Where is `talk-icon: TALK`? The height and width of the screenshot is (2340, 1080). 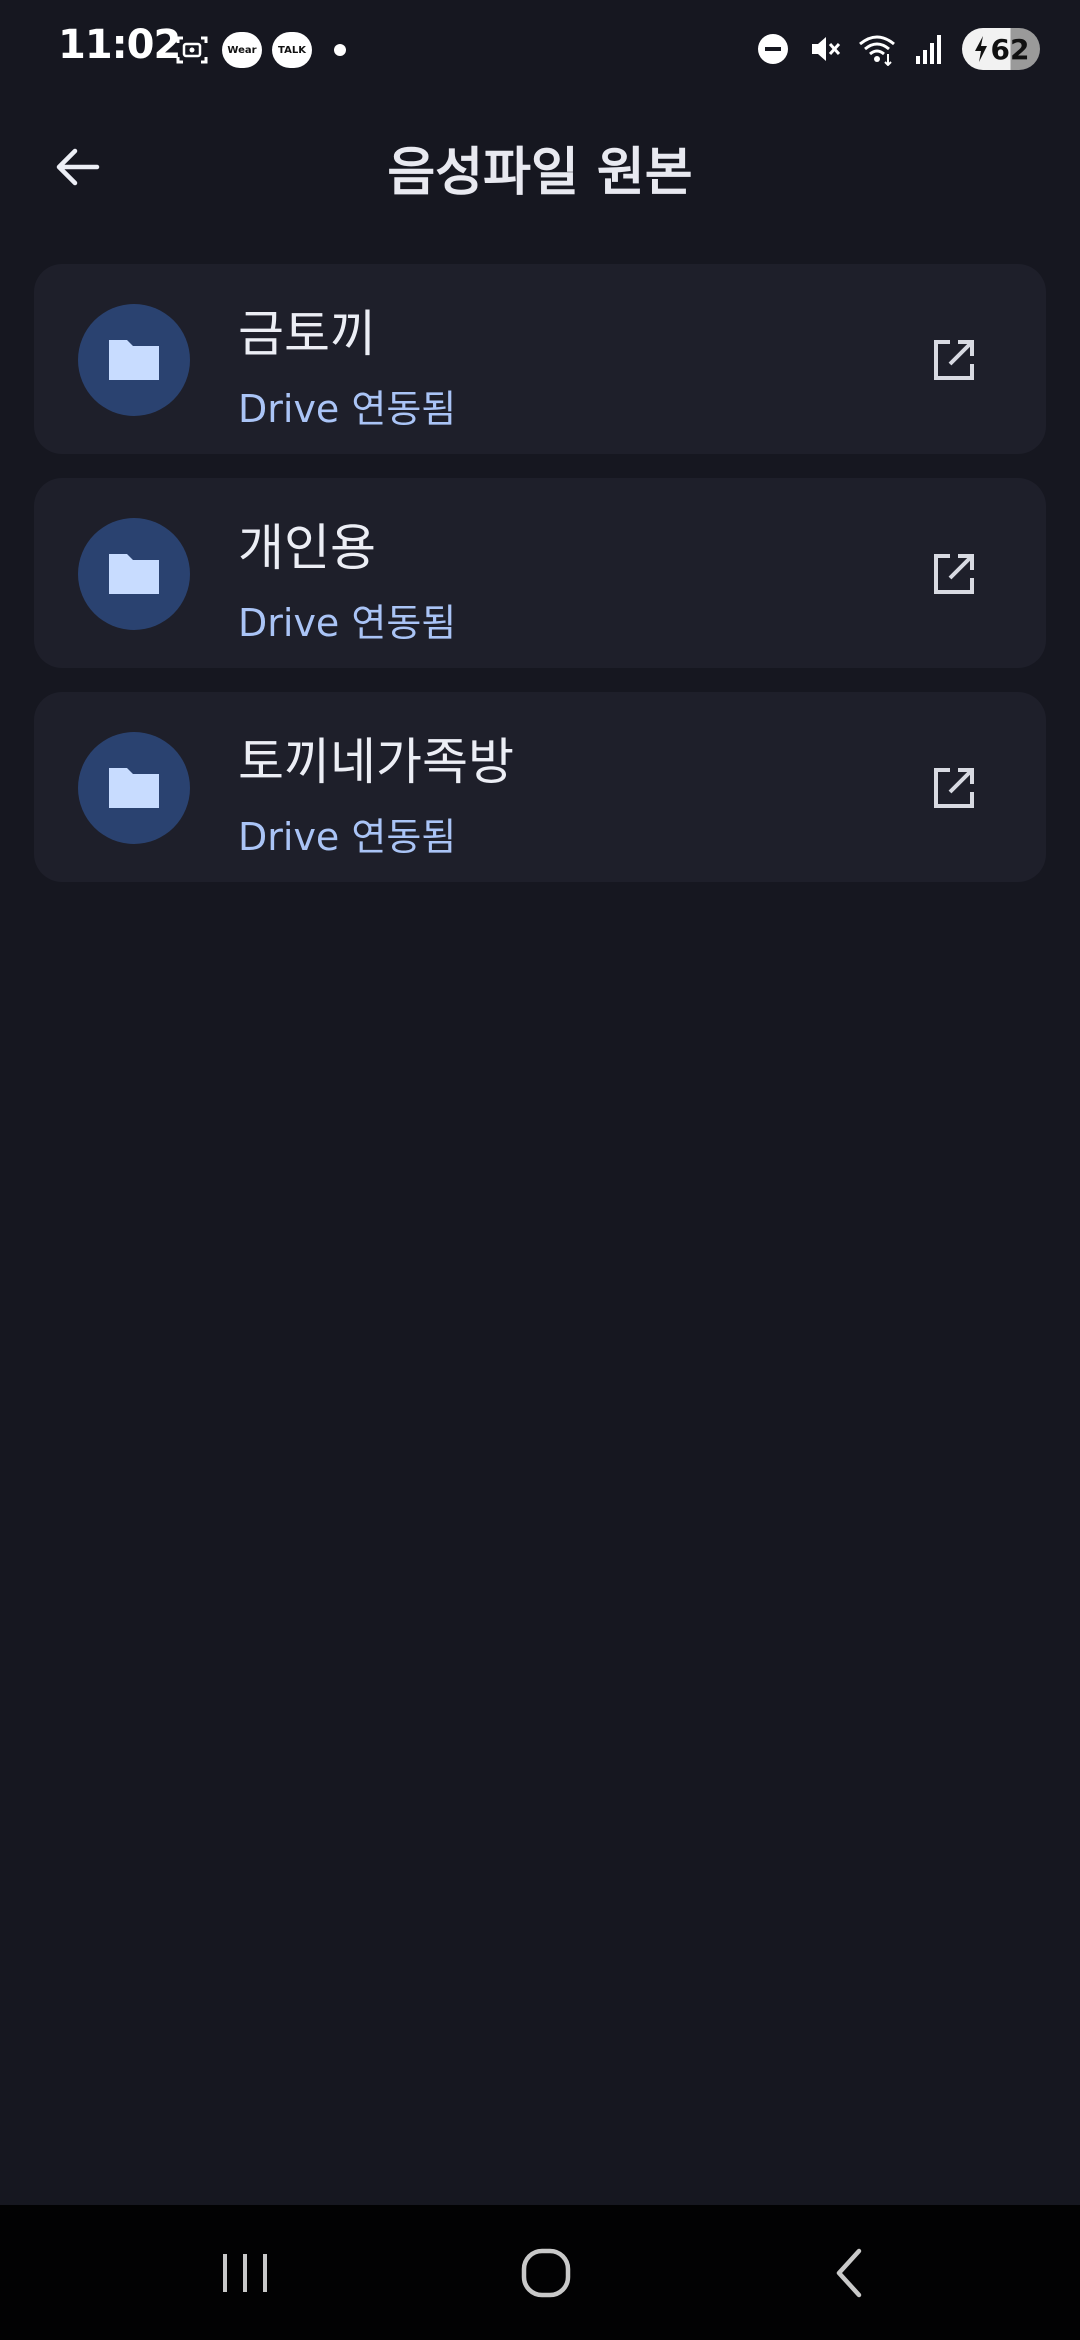 talk-icon: TALK is located at coordinates (292, 50).